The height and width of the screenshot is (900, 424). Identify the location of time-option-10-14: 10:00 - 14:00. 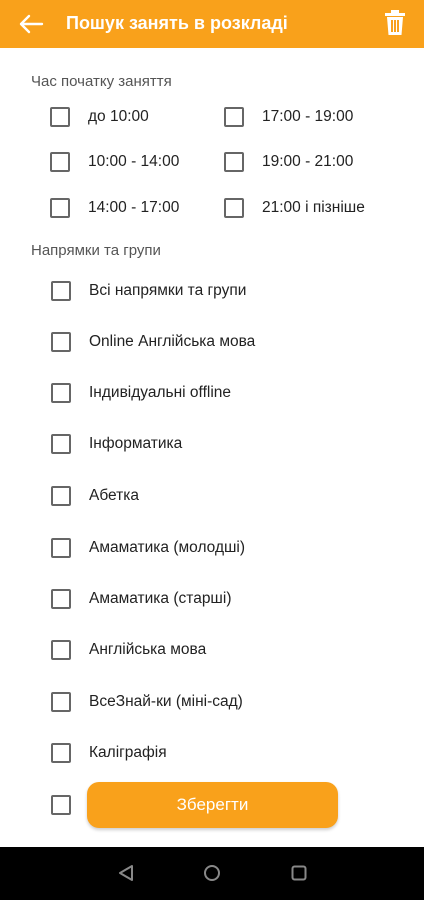
(114, 162).